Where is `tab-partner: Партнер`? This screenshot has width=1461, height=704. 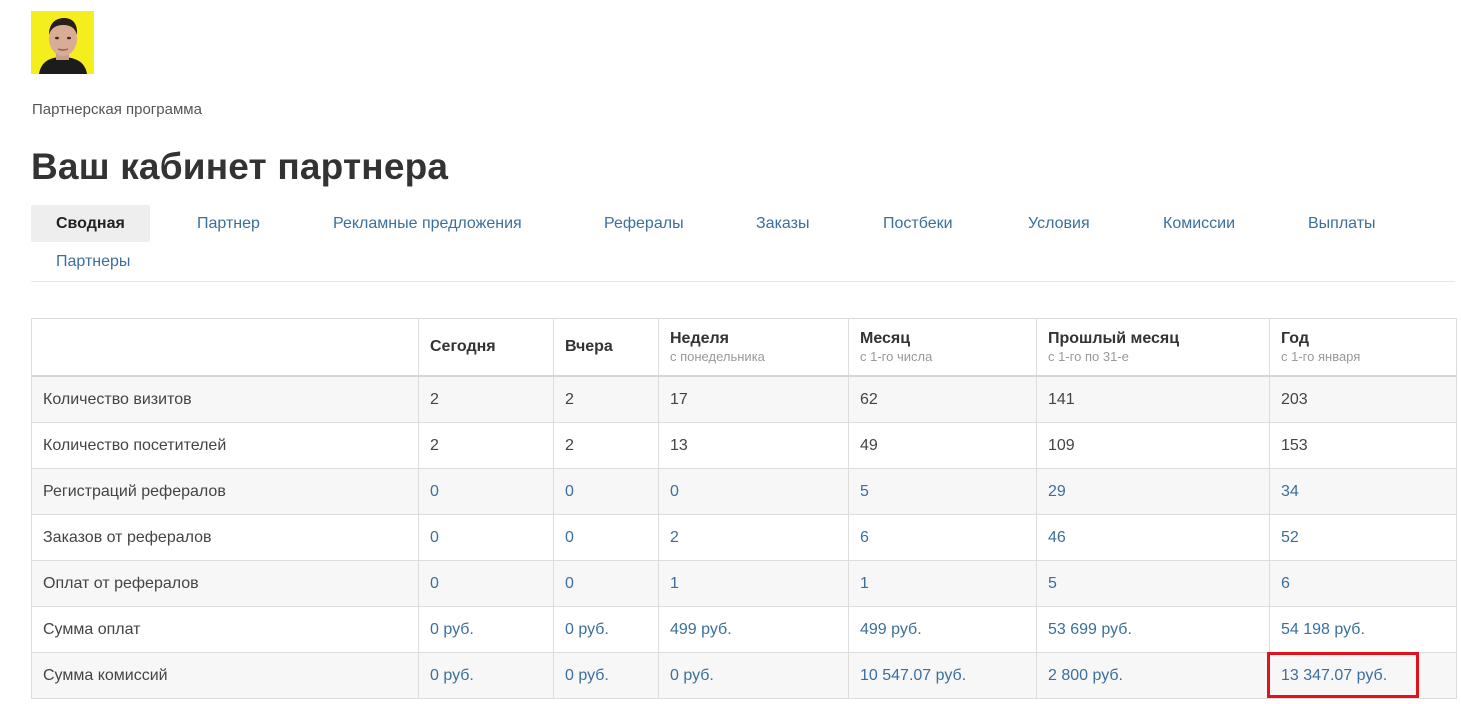 tab-partner: Партнер is located at coordinates (228, 223).